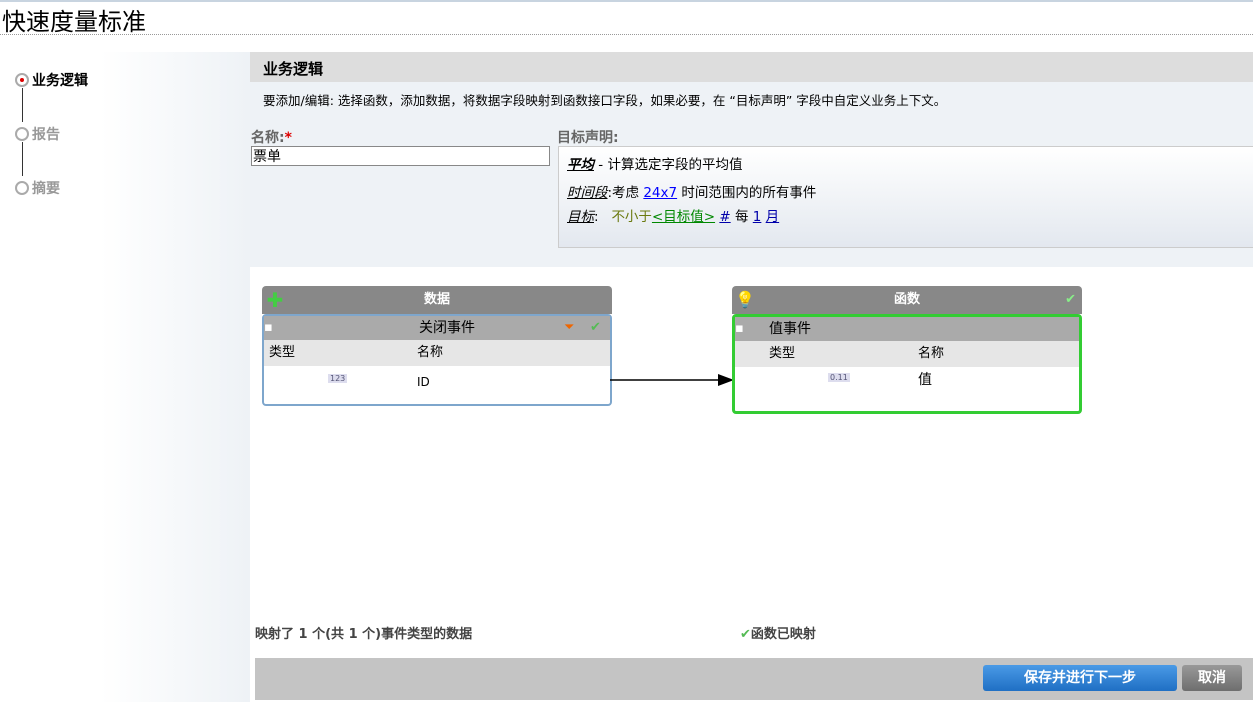 The height and width of the screenshot is (702, 1253). Describe the element at coordinates (60, 81) in the screenshot. I see `step-label: 业务逻辑` at that location.